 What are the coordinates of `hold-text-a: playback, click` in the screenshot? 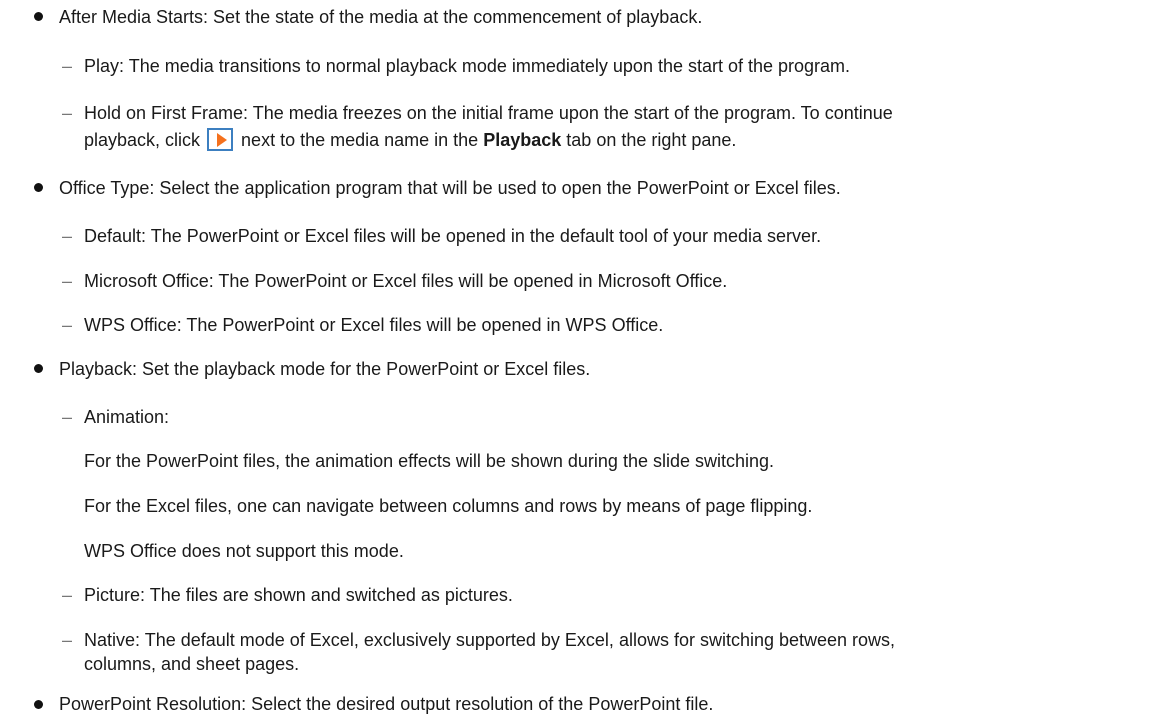 It's located at (142, 140).